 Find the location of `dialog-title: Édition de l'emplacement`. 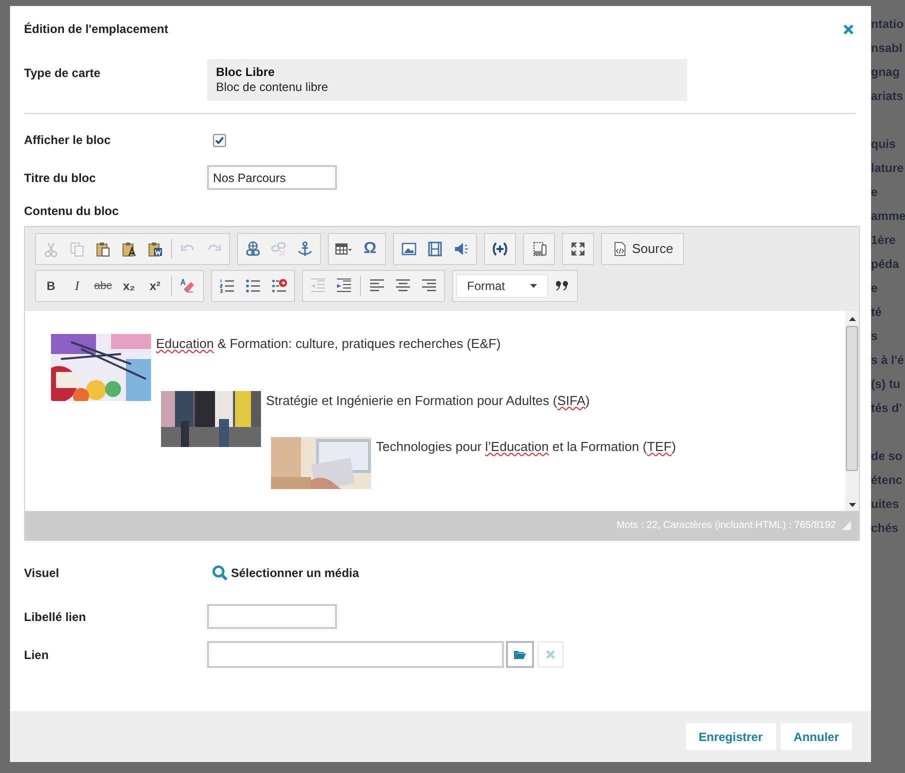

dialog-title: Édition de l'emplacement is located at coordinates (96, 29).